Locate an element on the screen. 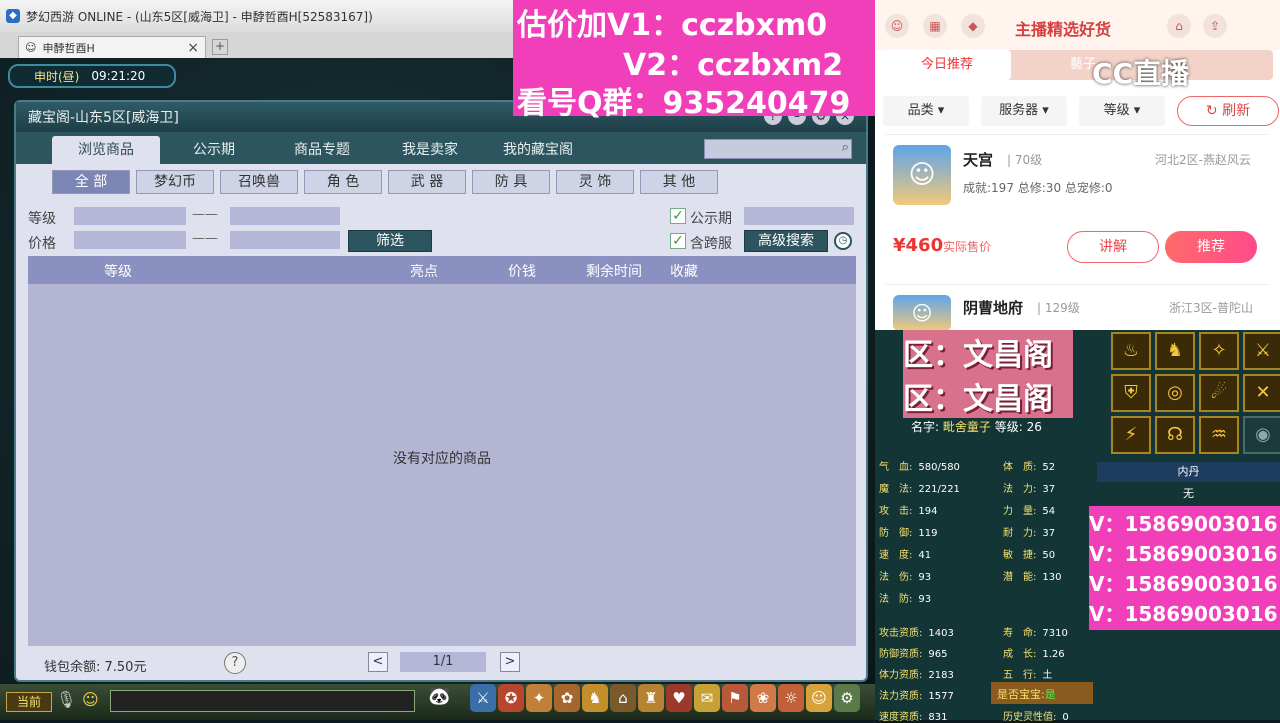 The image size is (1280, 723). skill-slot-icon: ⛨ is located at coordinates (1131, 393).